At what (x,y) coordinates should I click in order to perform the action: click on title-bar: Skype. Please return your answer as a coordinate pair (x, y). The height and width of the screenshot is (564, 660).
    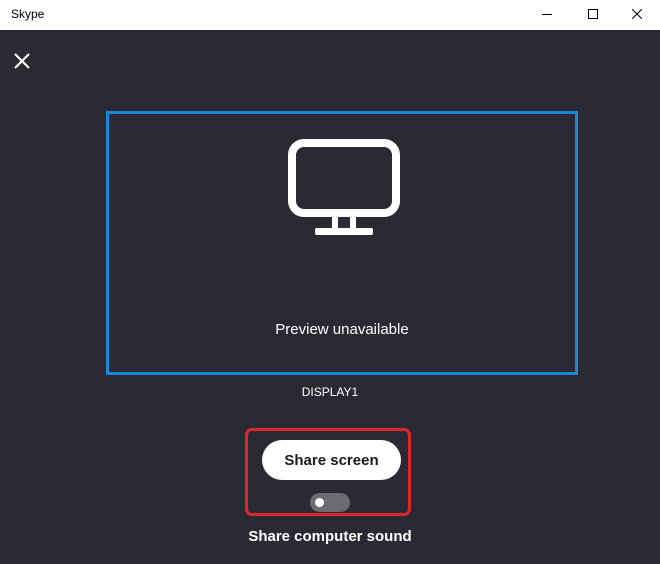
    Looking at the image, I should click on (330, 15).